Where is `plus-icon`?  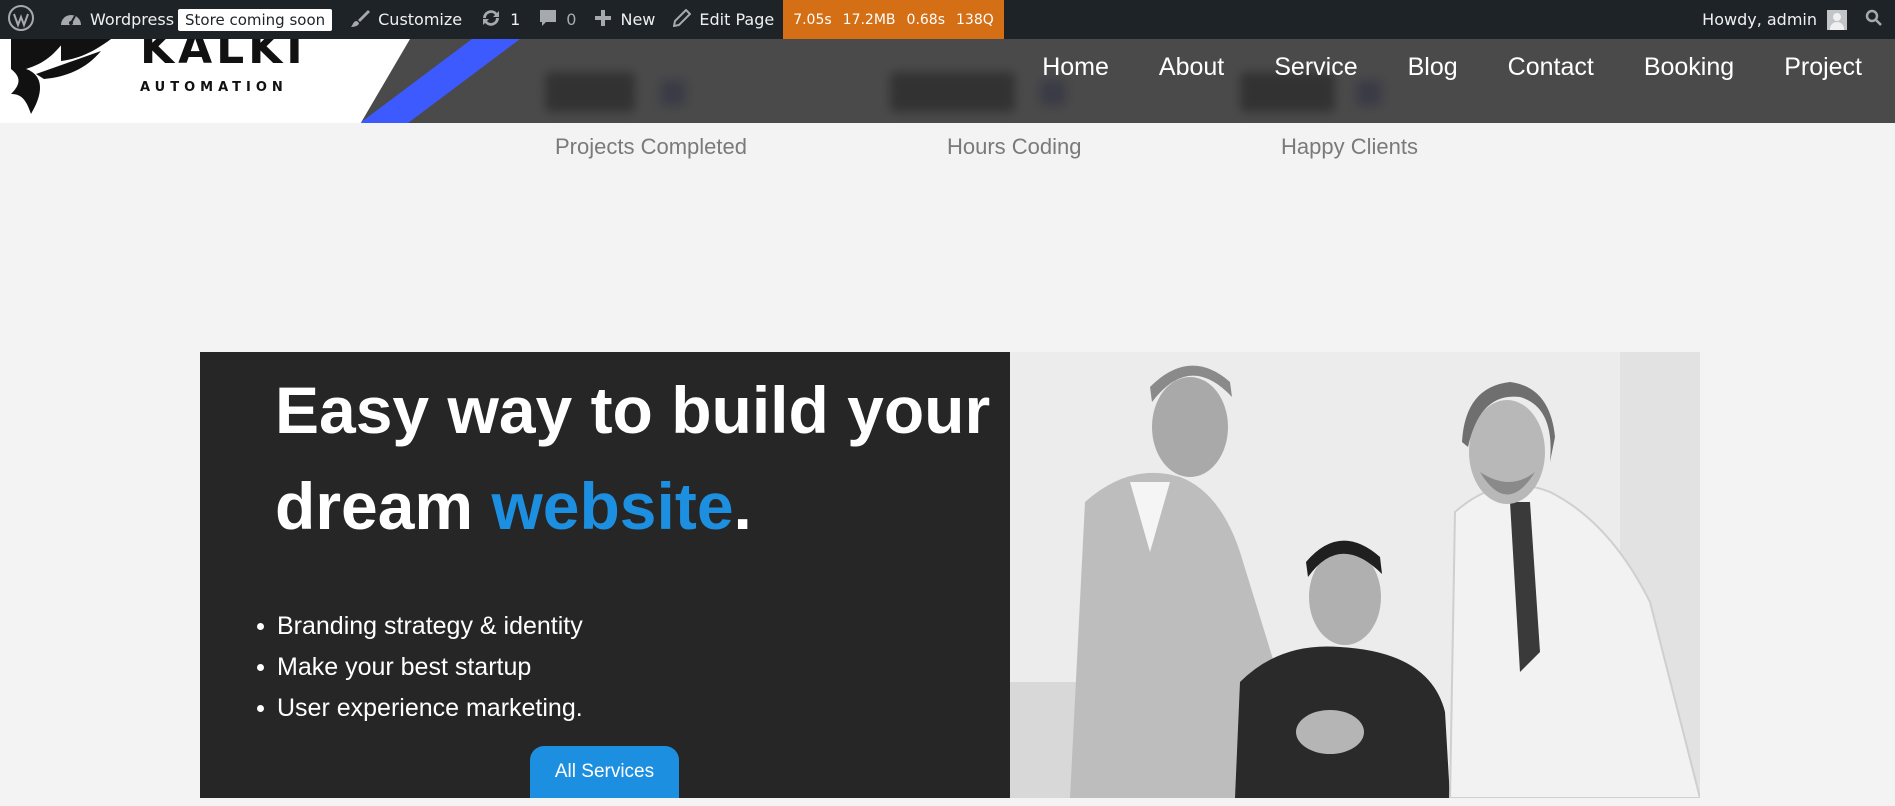
plus-icon is located at coordinates (607, 20).